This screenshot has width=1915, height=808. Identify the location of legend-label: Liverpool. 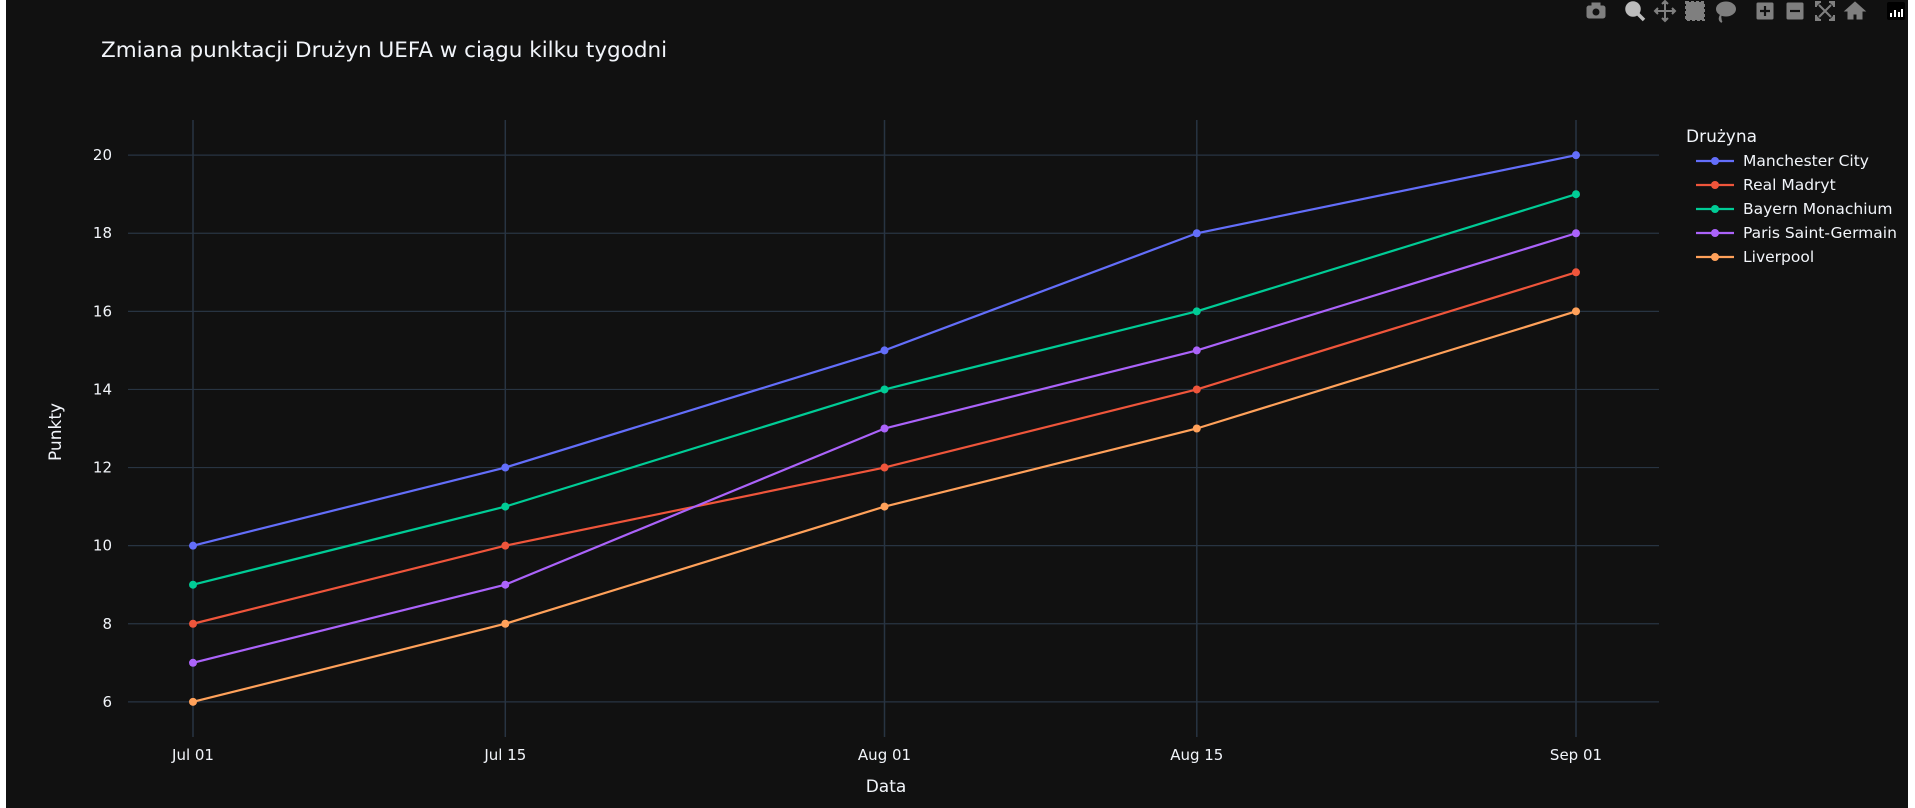
(1778, 257).